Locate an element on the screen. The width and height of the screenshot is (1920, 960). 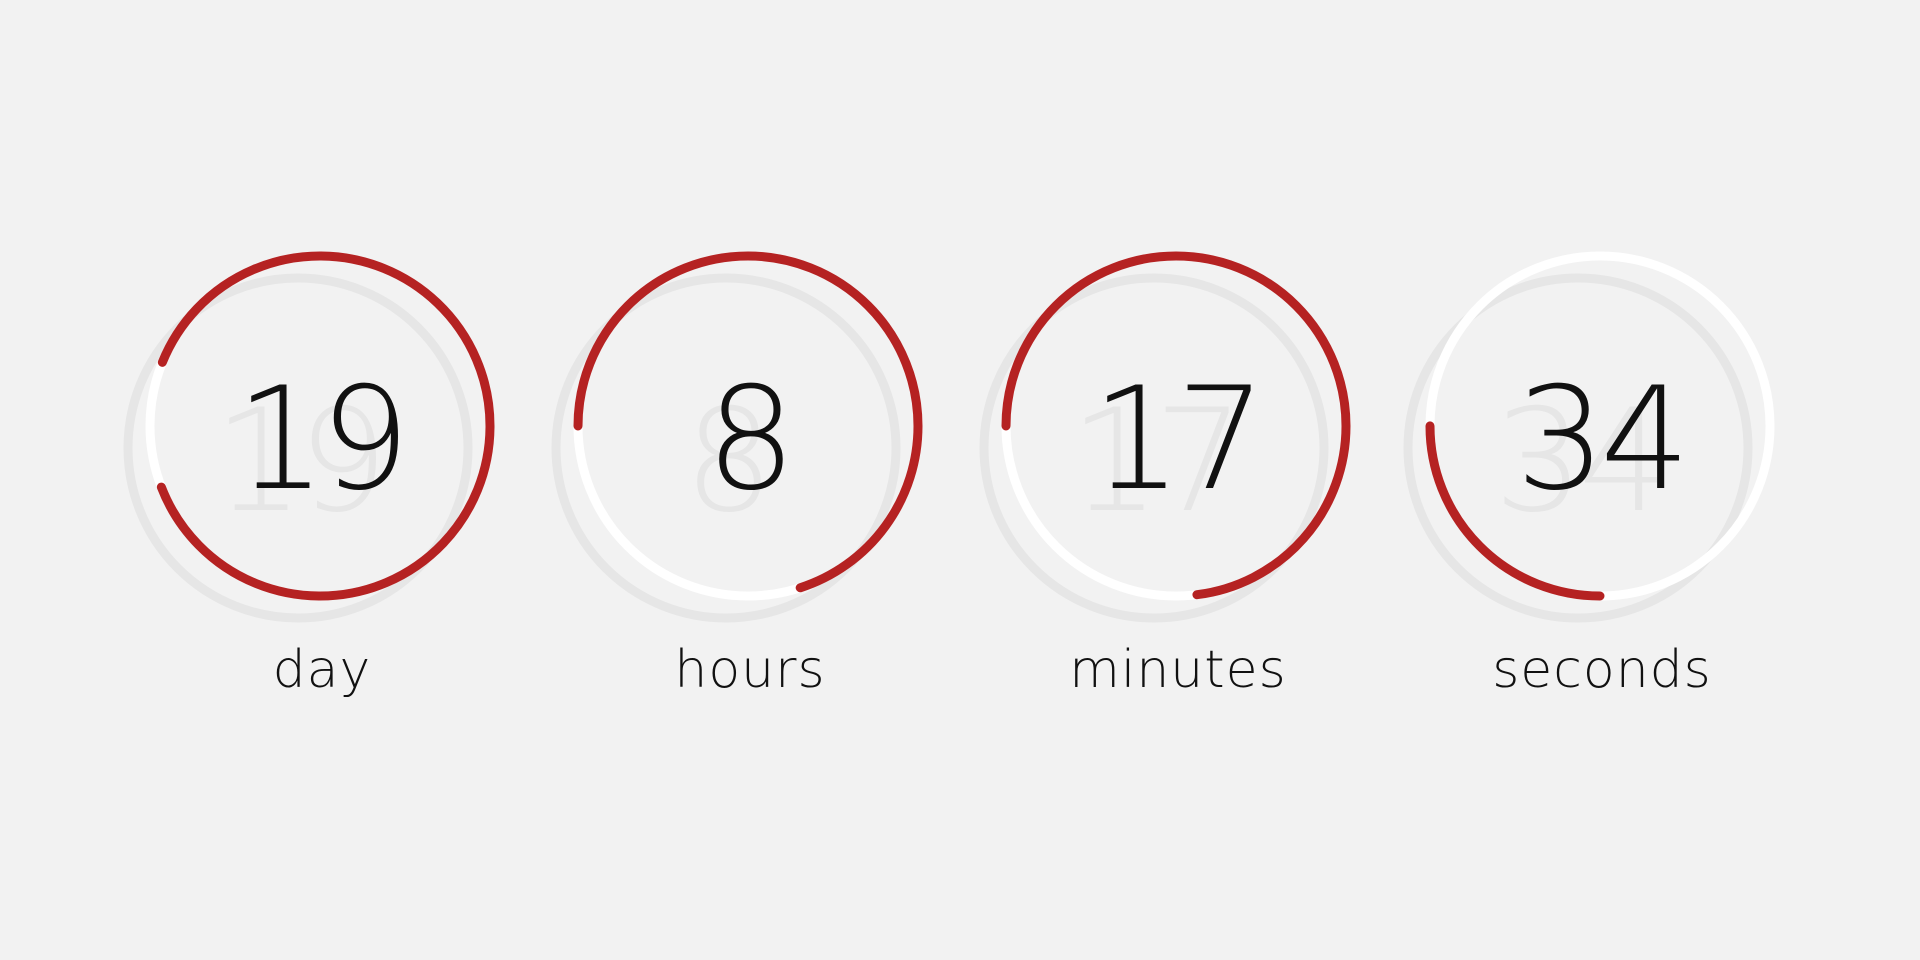
countdown-unit-day: 19 19 day is located at coordinates (322, 480).